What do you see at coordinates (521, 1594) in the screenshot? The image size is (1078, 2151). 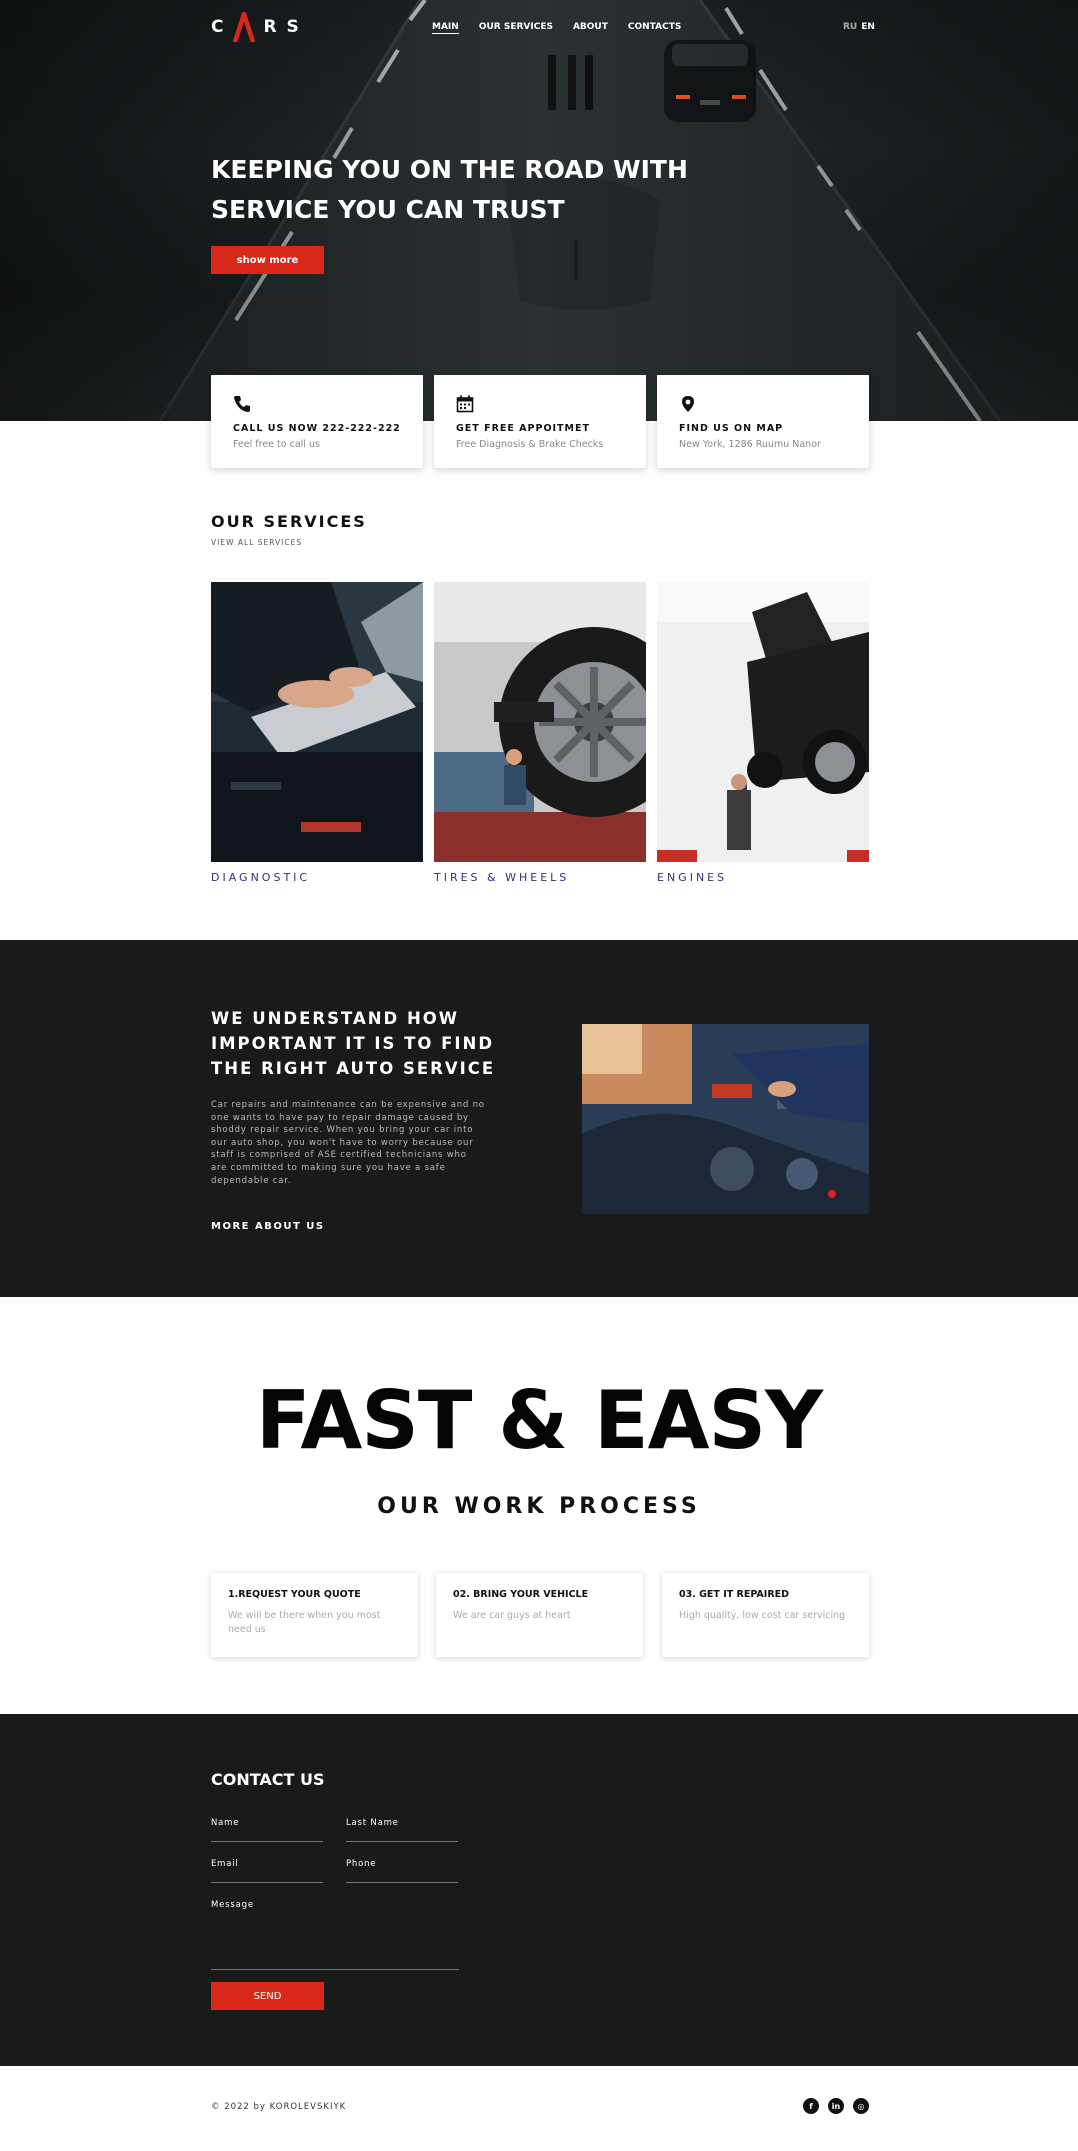 I see `step-title: 02. BRING YOUR VEHICLE` at bounding box center [521, 1594].